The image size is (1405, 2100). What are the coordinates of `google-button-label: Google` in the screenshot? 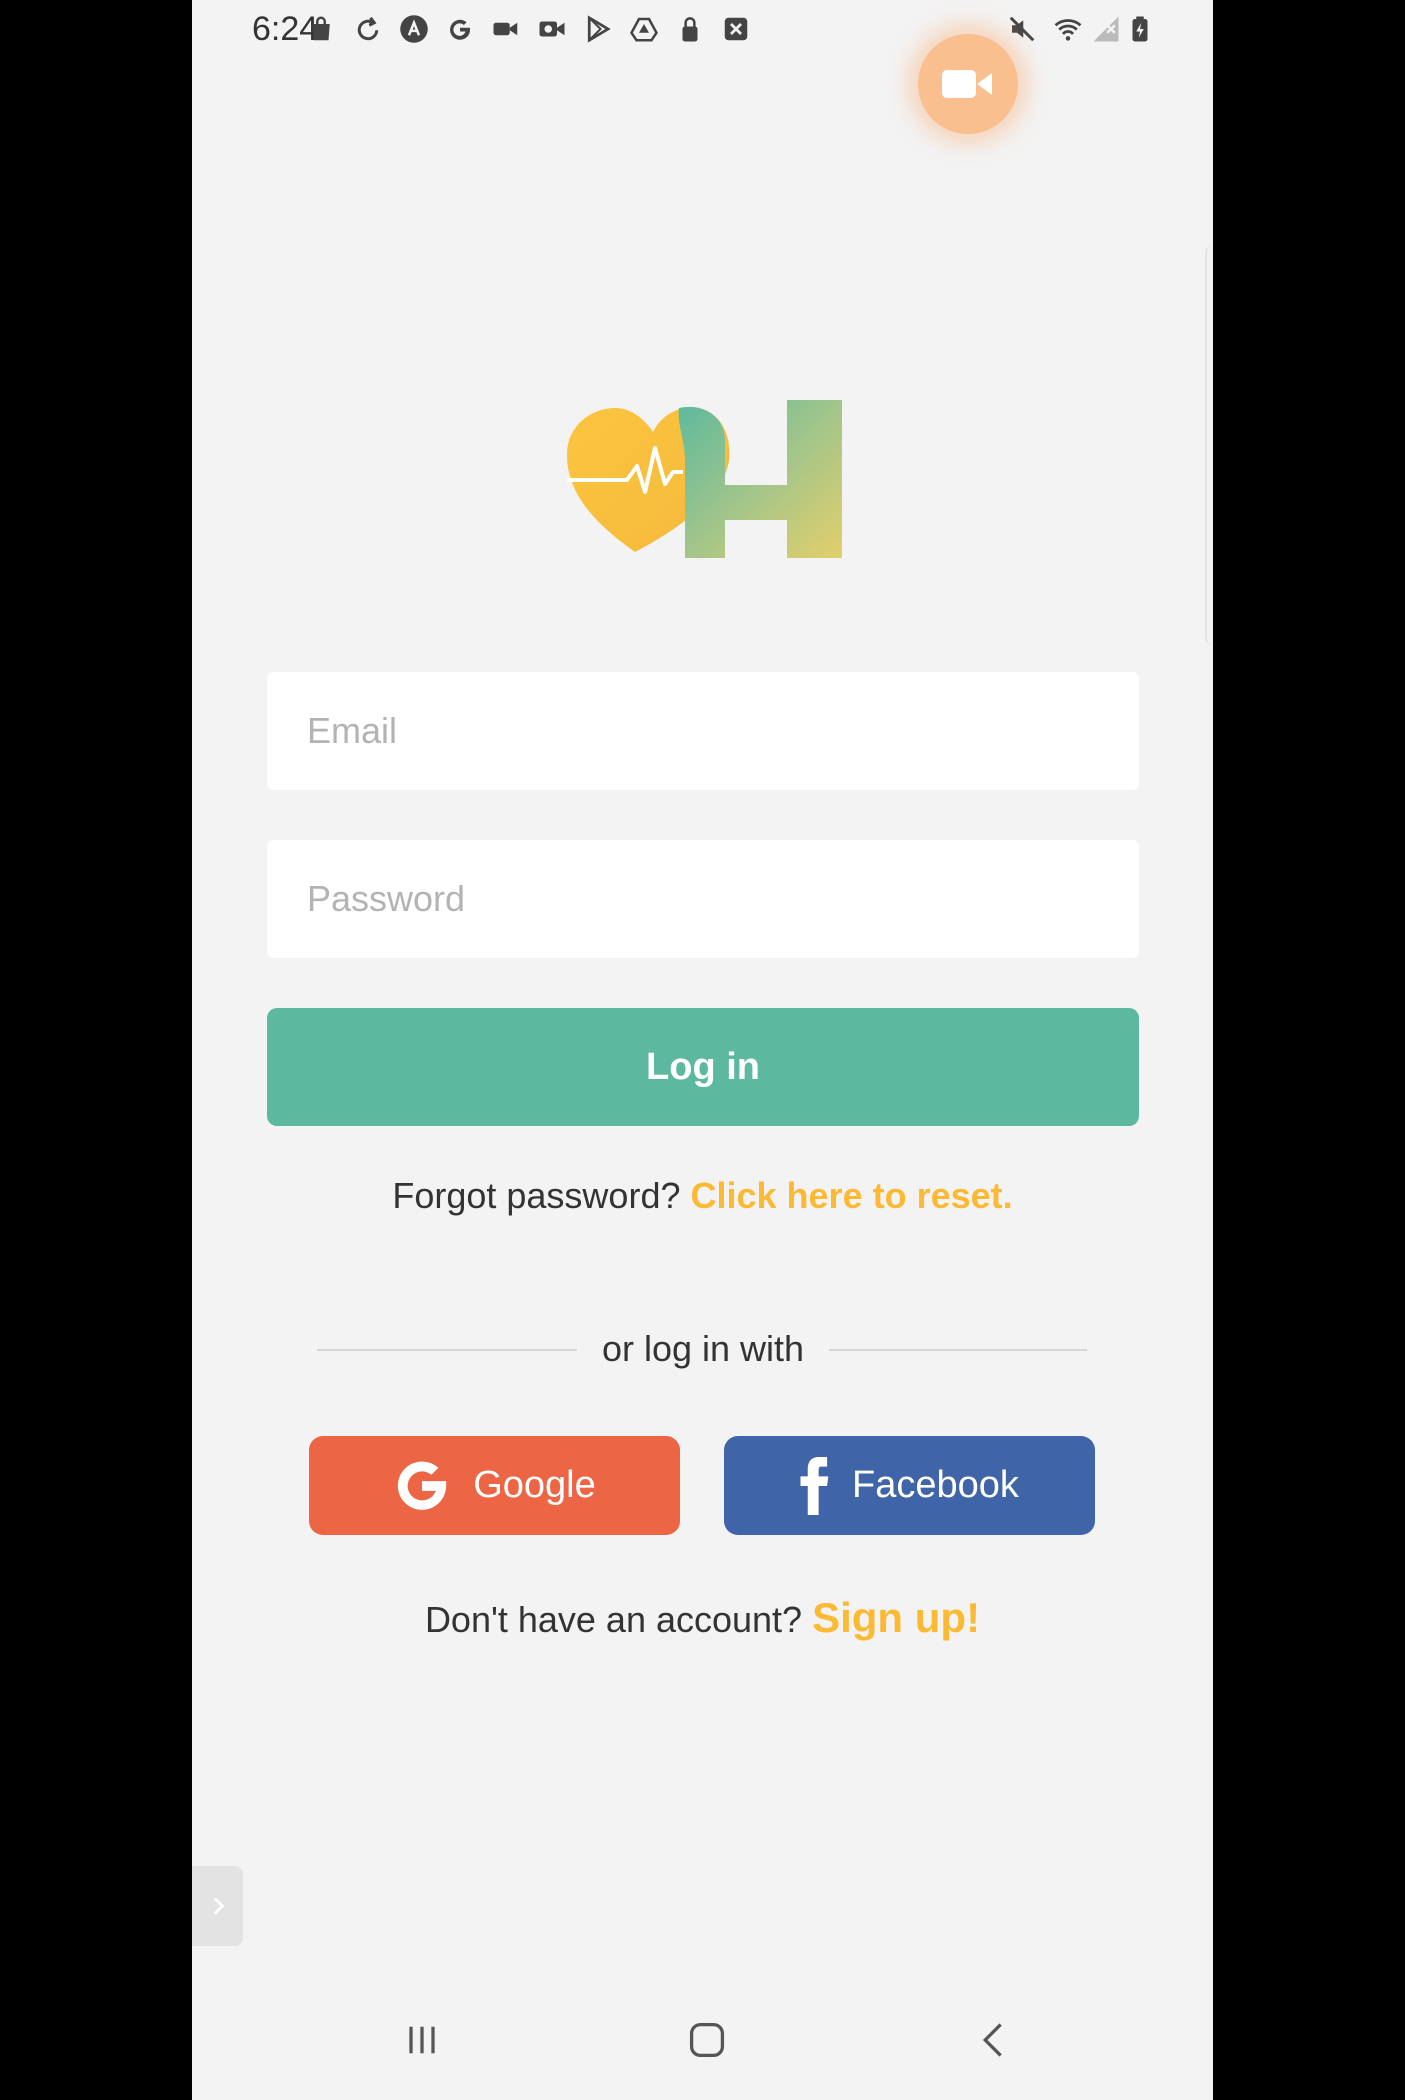 It's located at (534, 1485).